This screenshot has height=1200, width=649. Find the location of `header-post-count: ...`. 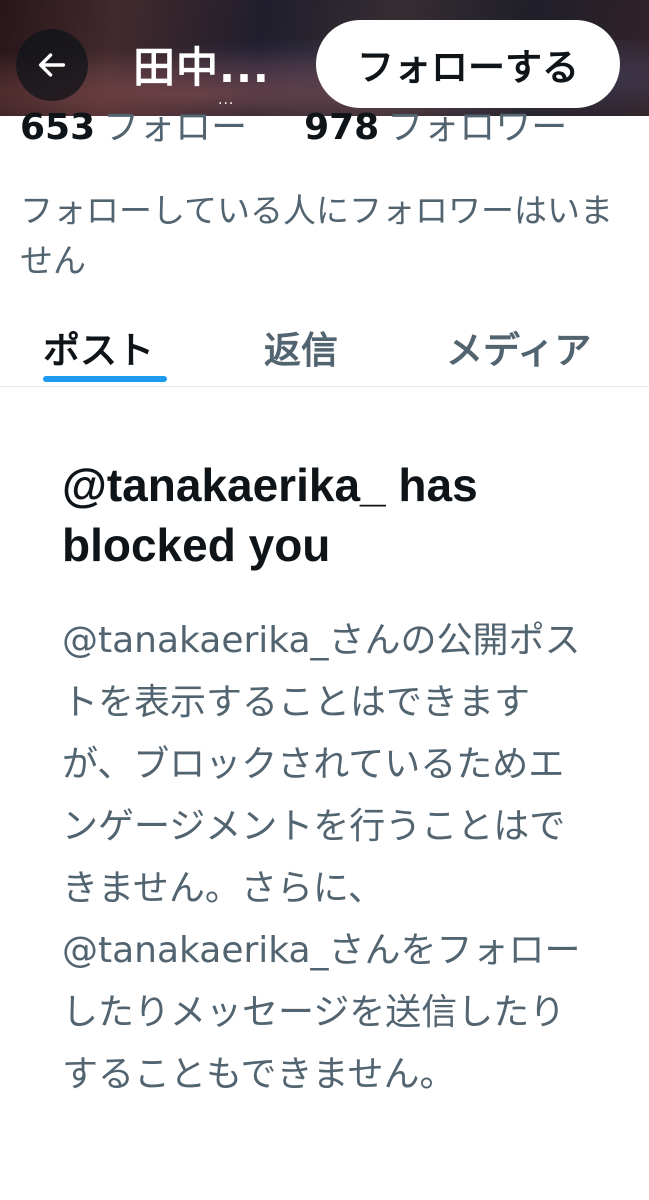

header-post-count: ... is located at coordinates (226, 100).